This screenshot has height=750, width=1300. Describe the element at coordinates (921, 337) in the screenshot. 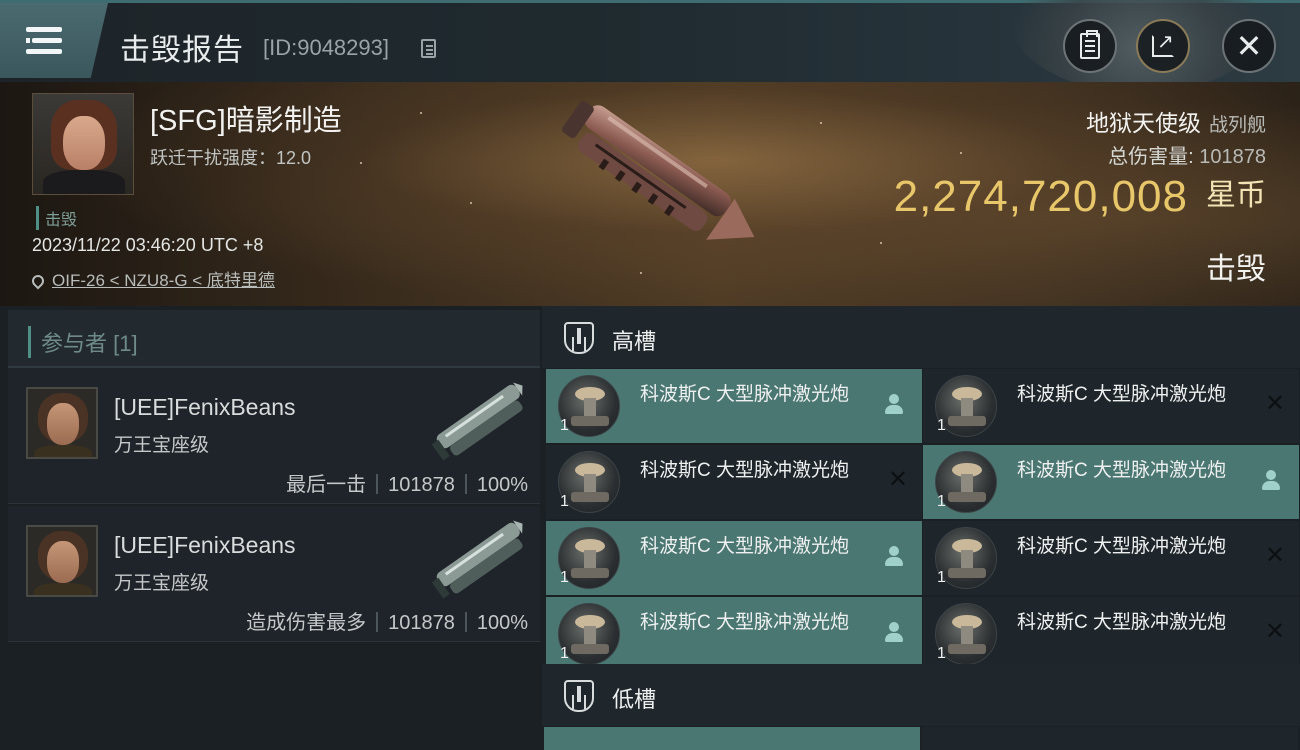

I see `high-slot-header: 高槽` at that location.